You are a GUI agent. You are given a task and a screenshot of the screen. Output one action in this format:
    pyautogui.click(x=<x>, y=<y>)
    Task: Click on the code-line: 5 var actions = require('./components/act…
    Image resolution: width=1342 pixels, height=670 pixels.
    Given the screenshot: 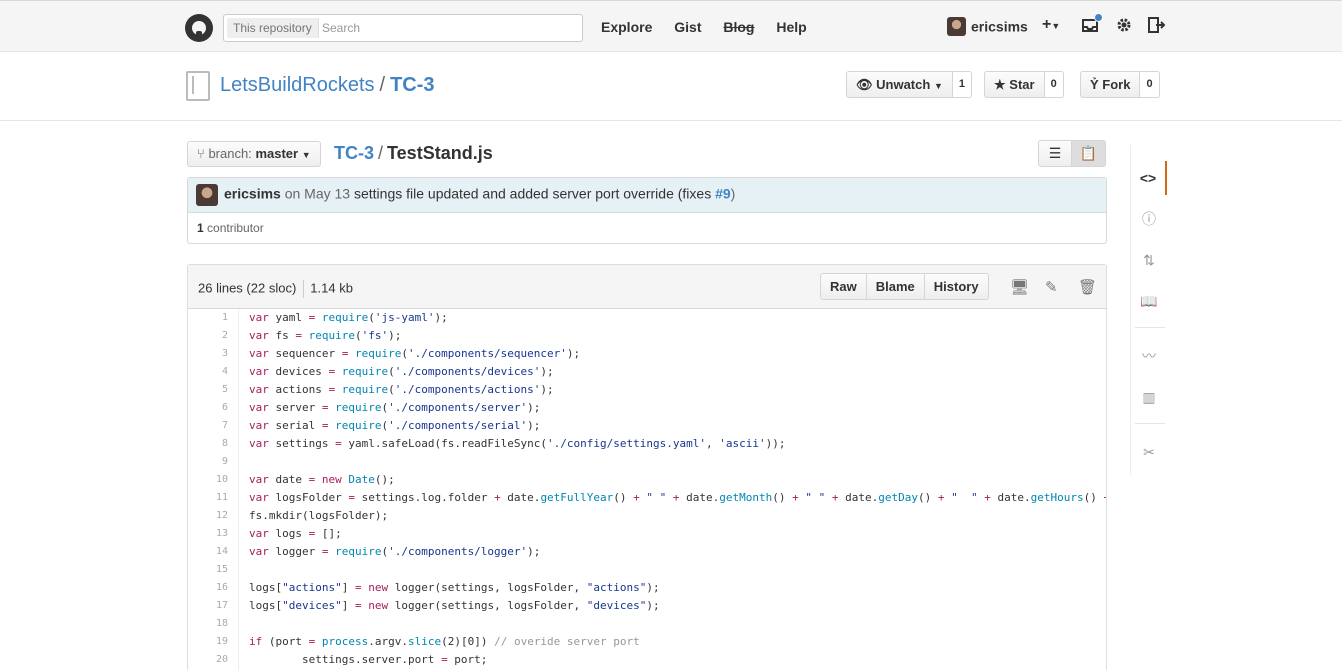 What is the action you would take?
    pyautogui.click(x=647, y=390)
    